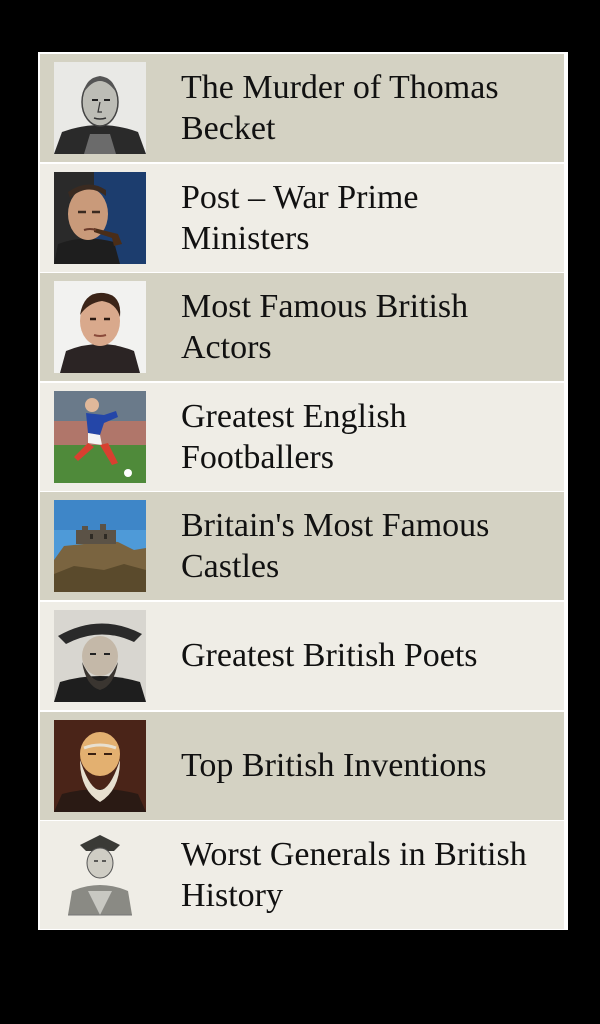 The width and height of the screenshot is (600, 1024). I want to click on topic-title: Worst Generals in British History, so click(354, 875).